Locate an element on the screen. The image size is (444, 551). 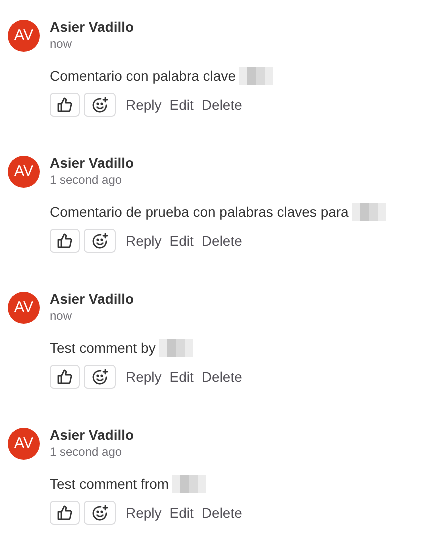
comment-text: Test comment by is located at coordinates (103, 348).